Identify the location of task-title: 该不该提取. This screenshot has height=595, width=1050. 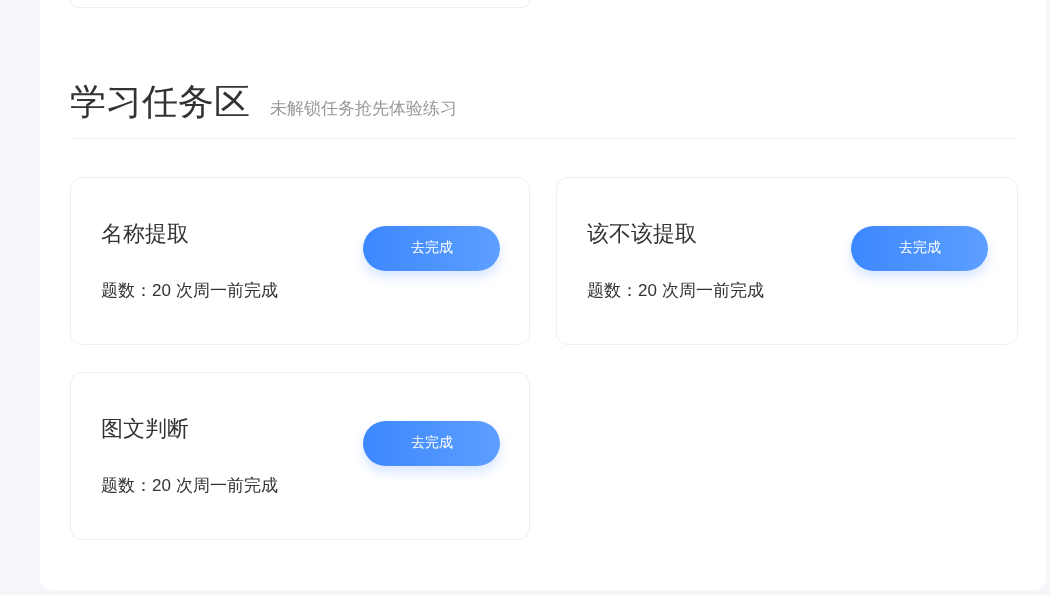
(642, 234).